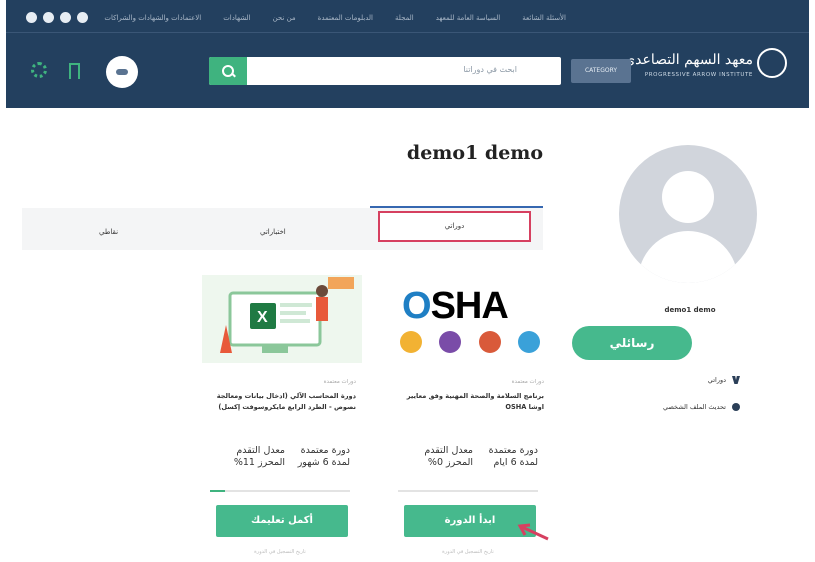  Describe the element at coordinates (262, 317) in the screenshot. I see `svg-text: X` at that location.